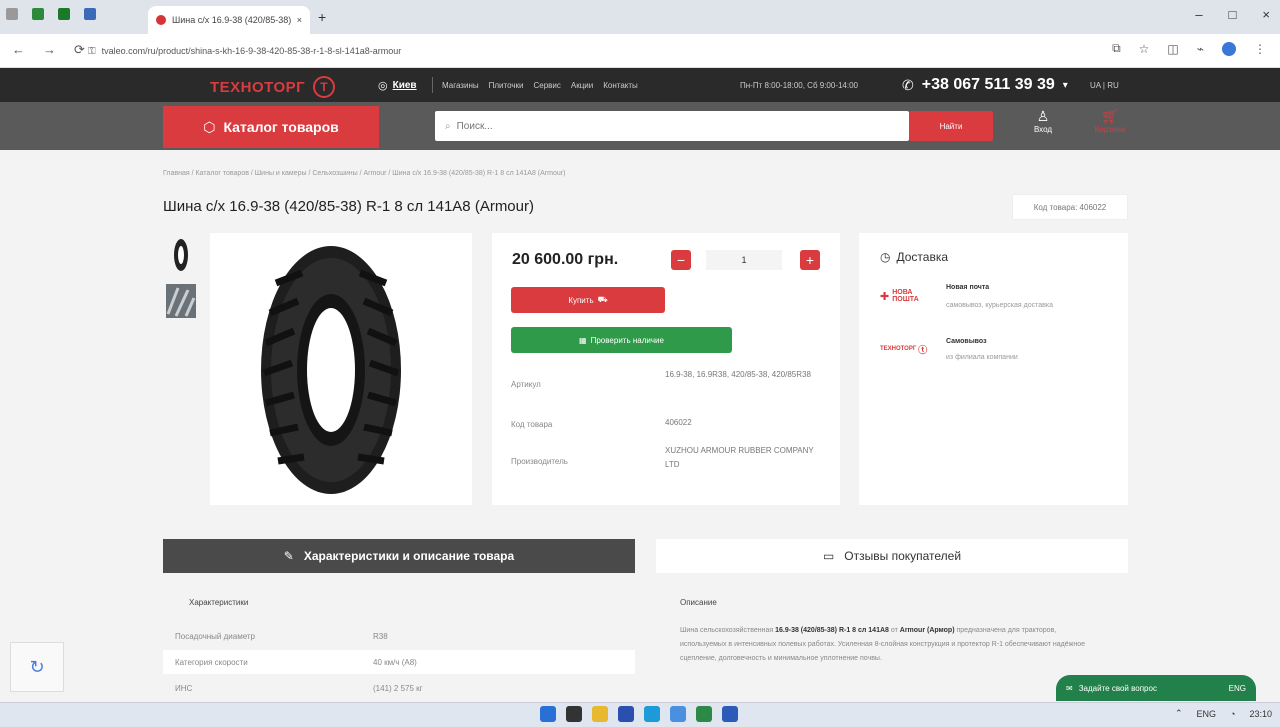 This screenshot has width=1280, height=727. What do you see at coordinates (908, 84) in the screenshot?
I see `phone-icon: ✆` at bounding box center [908, 84].